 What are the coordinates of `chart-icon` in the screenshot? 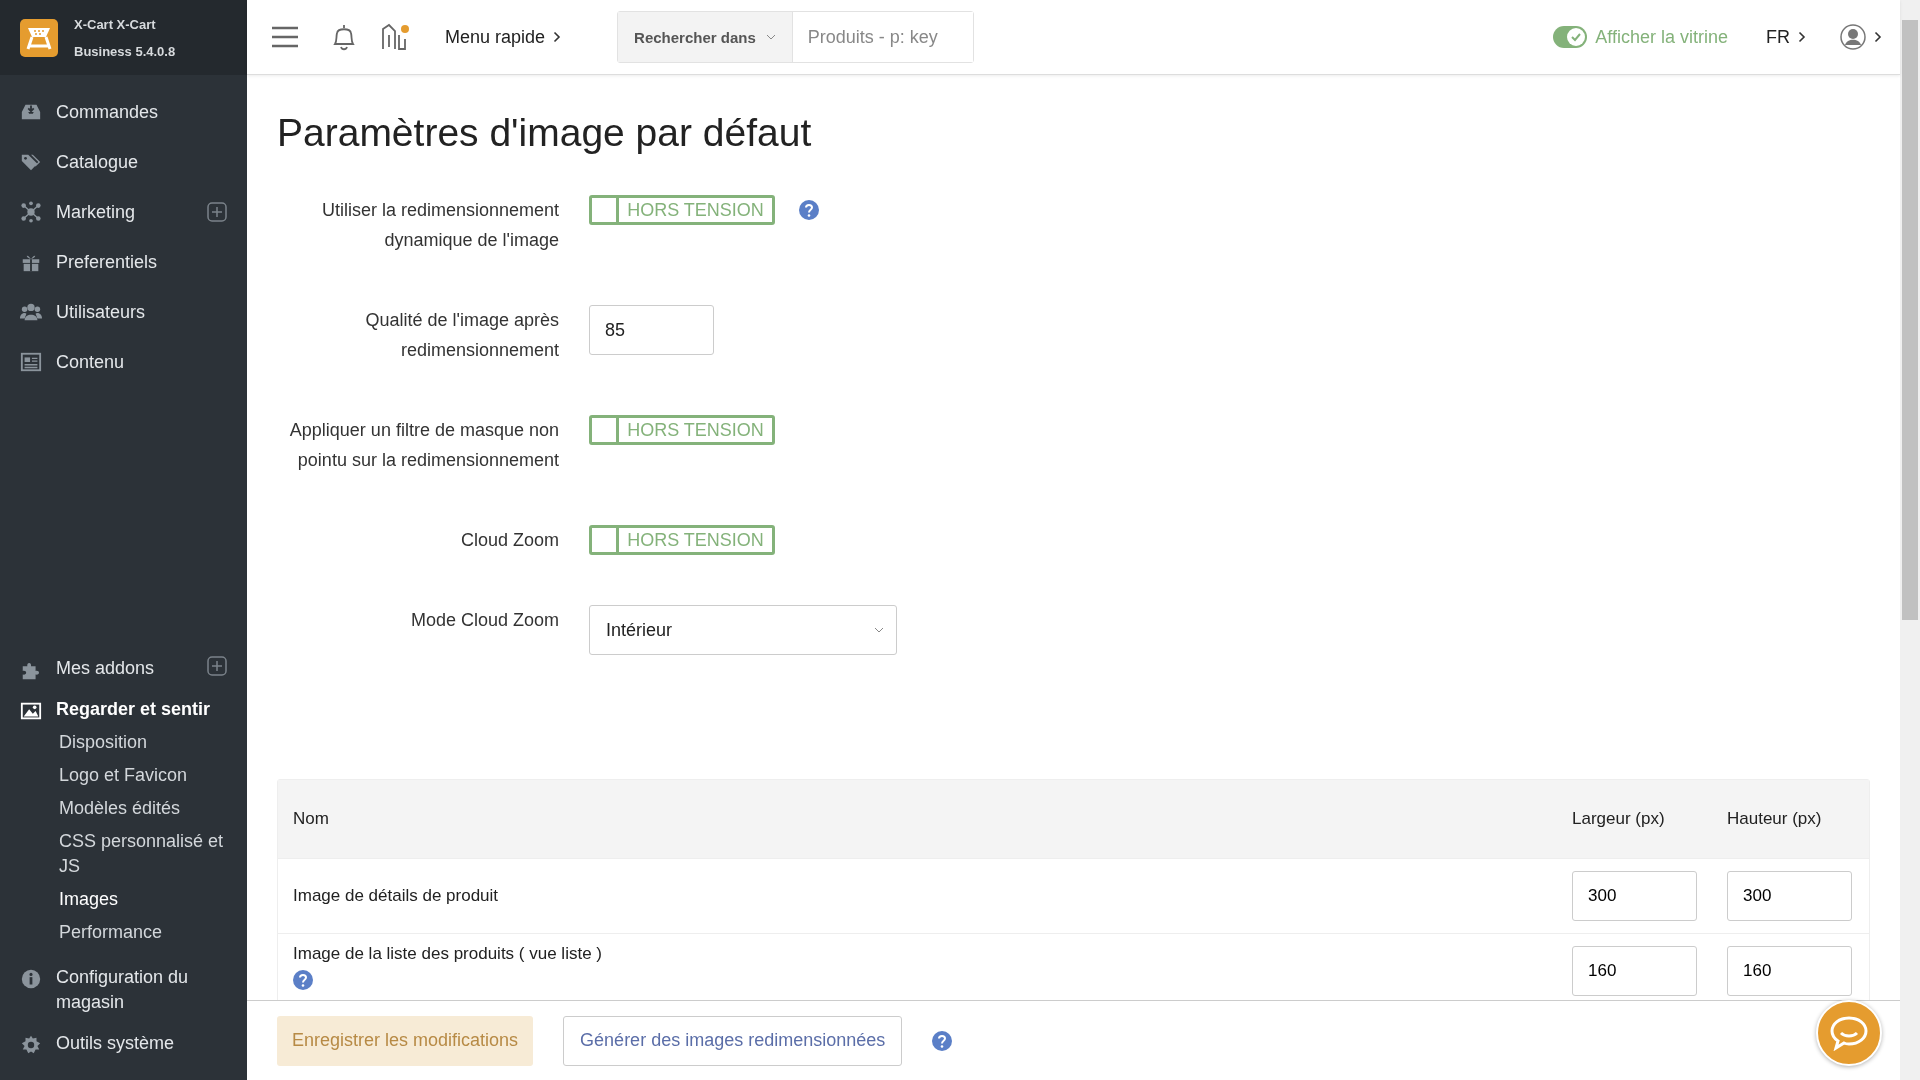 It's located at (396, 37).